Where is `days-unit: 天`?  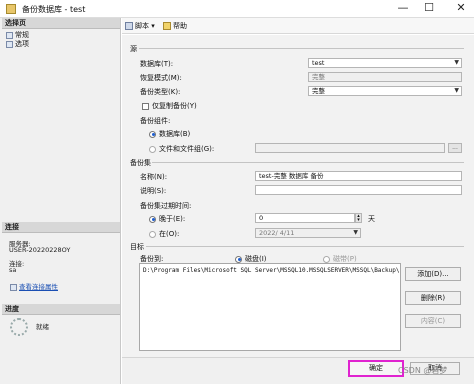 days-unit: 天 is located at coordinates (371, 219).